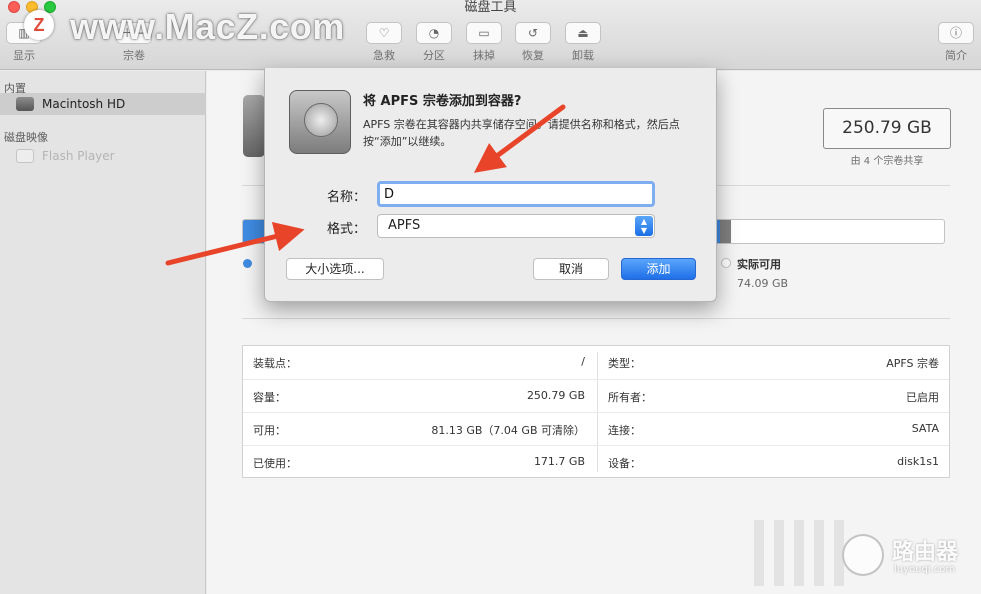  Describe the element at coordinates (254, 126) in the screenshot. I see `volume-disk-icon` at that location.